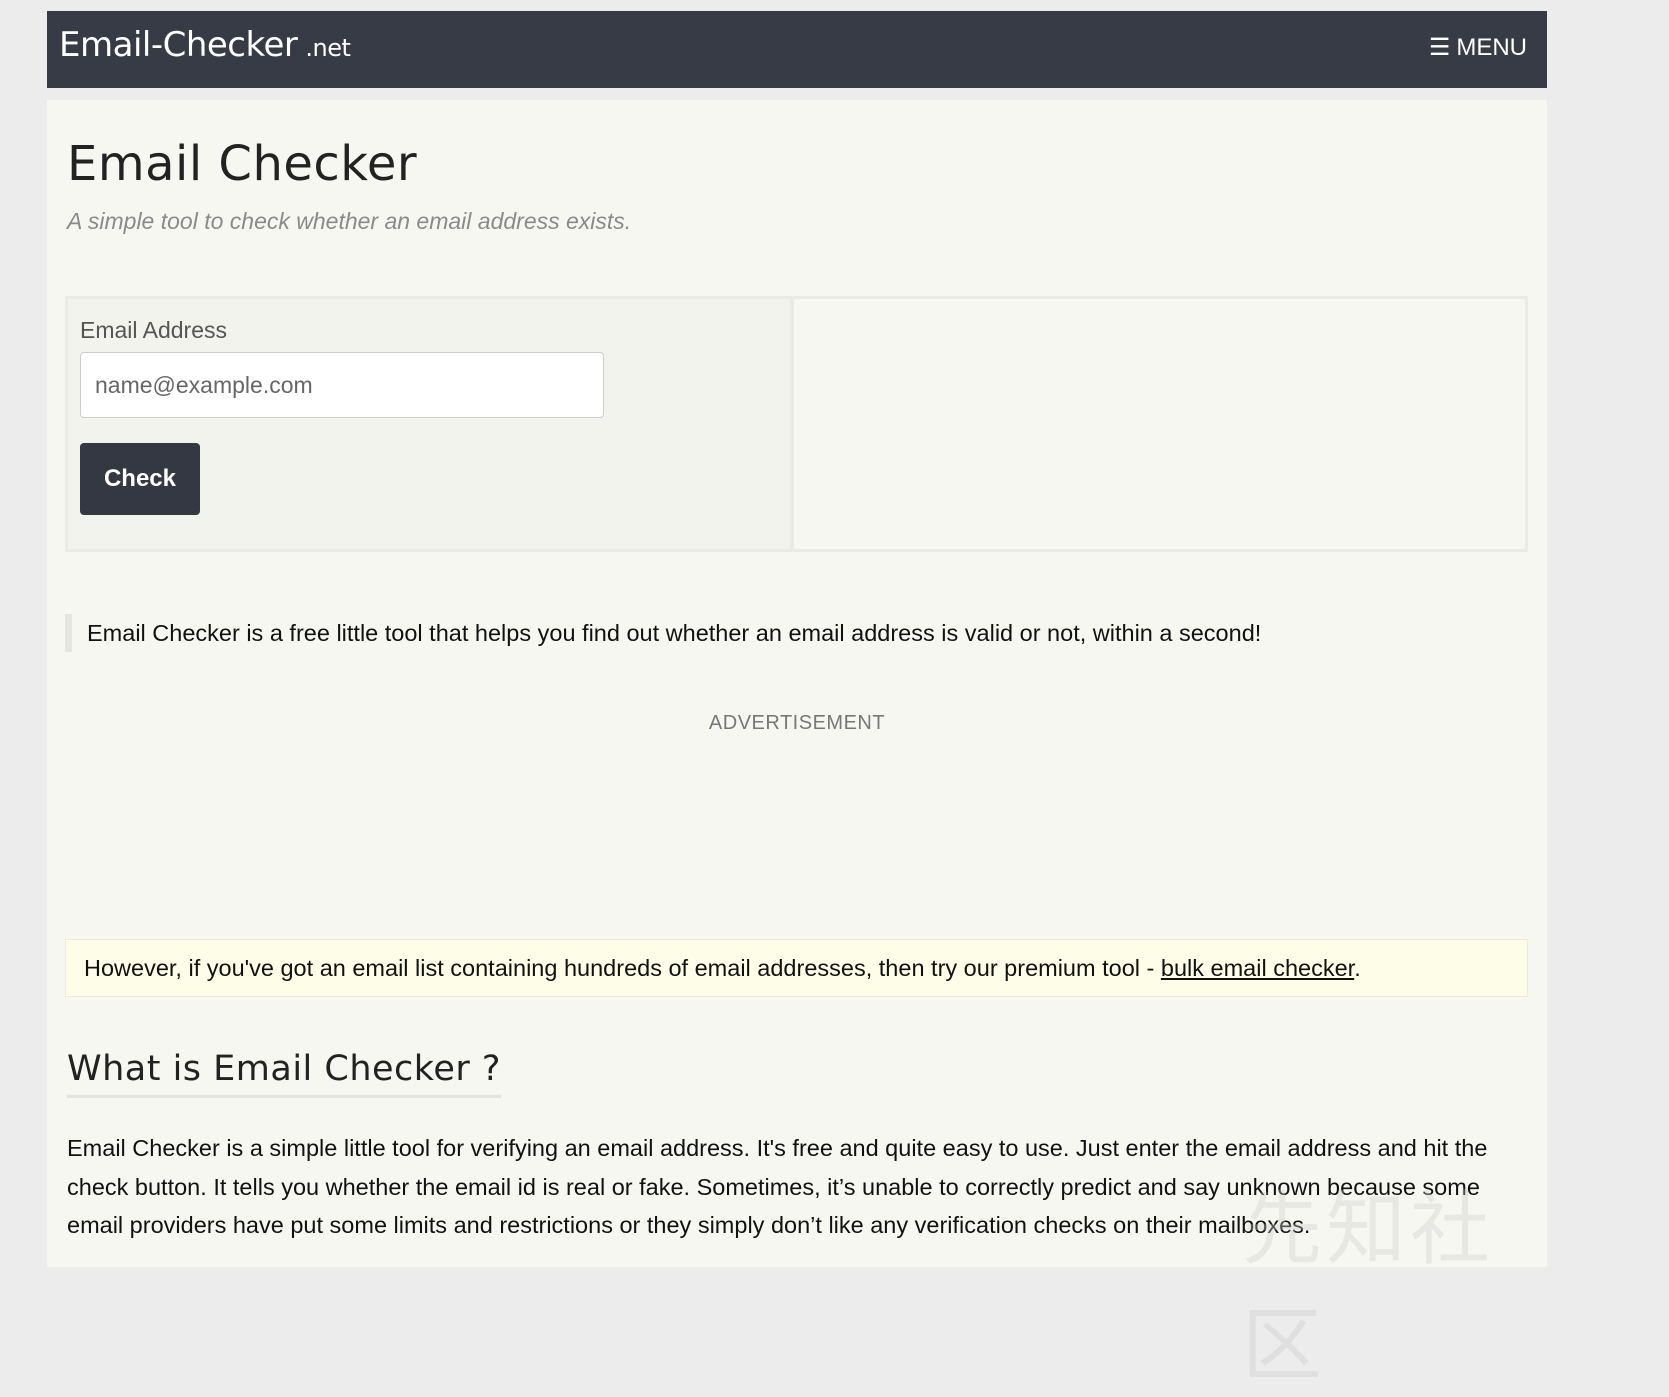 Image resolution: width=1669 pixels, height=1397 pixels. I want to click on top-navbar: Email-Checker .net ☰ MENU, so click(797, 49).